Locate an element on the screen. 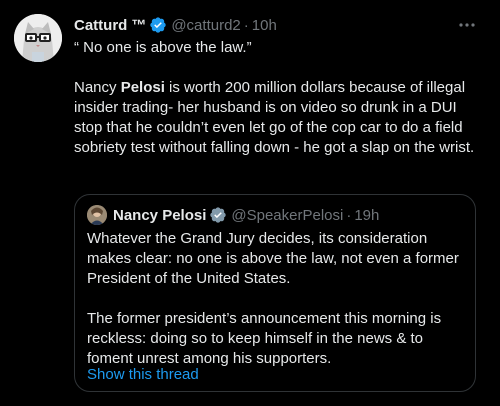 This screenshot has width=500, height=406. tweet-header: Catturd ™ @catturd2 · 10h is located at coordinates (269, 25).